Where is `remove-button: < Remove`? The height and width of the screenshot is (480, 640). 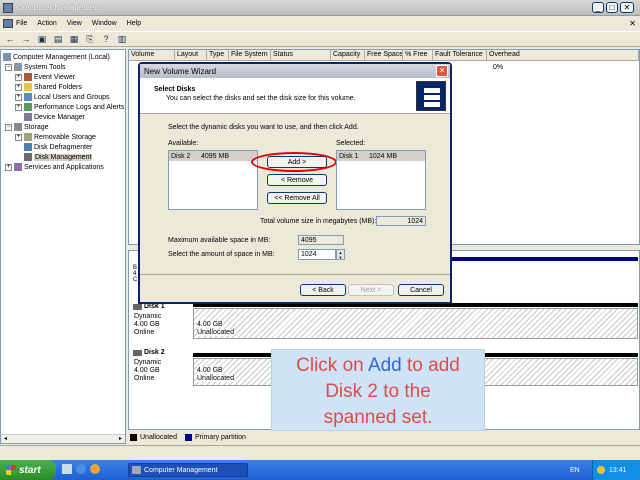 remove-button: < Remove is located at coordinates (297, 180).